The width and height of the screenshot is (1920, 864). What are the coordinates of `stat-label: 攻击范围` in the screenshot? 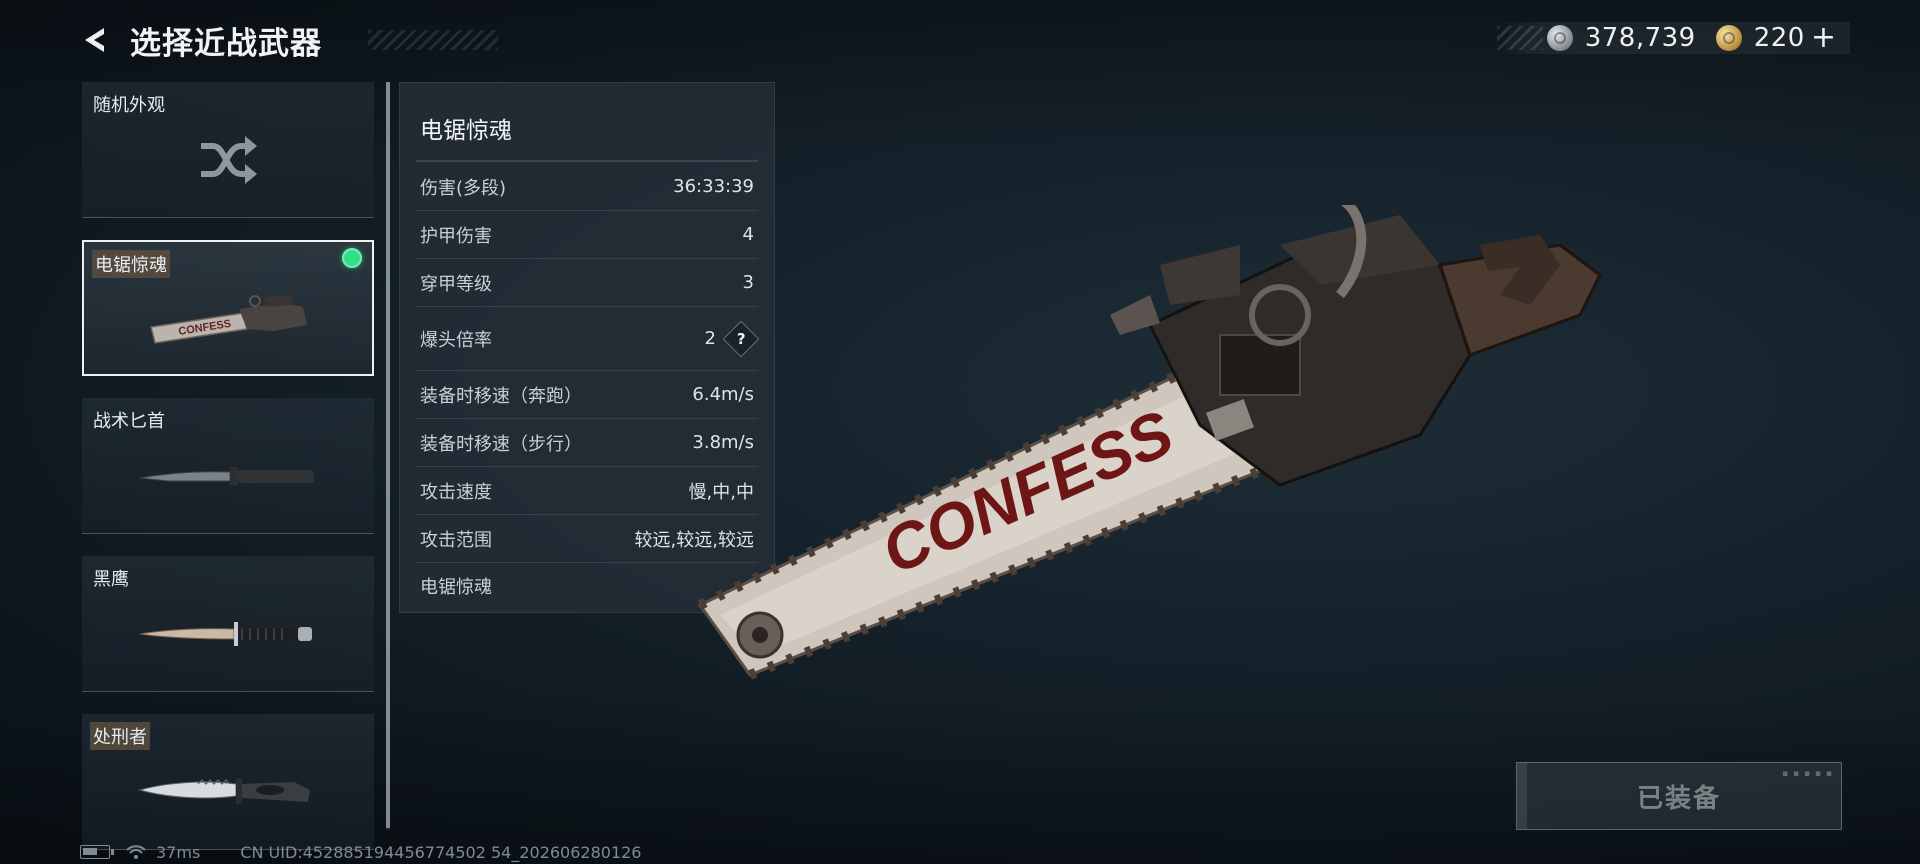 It's located at (456, 540).